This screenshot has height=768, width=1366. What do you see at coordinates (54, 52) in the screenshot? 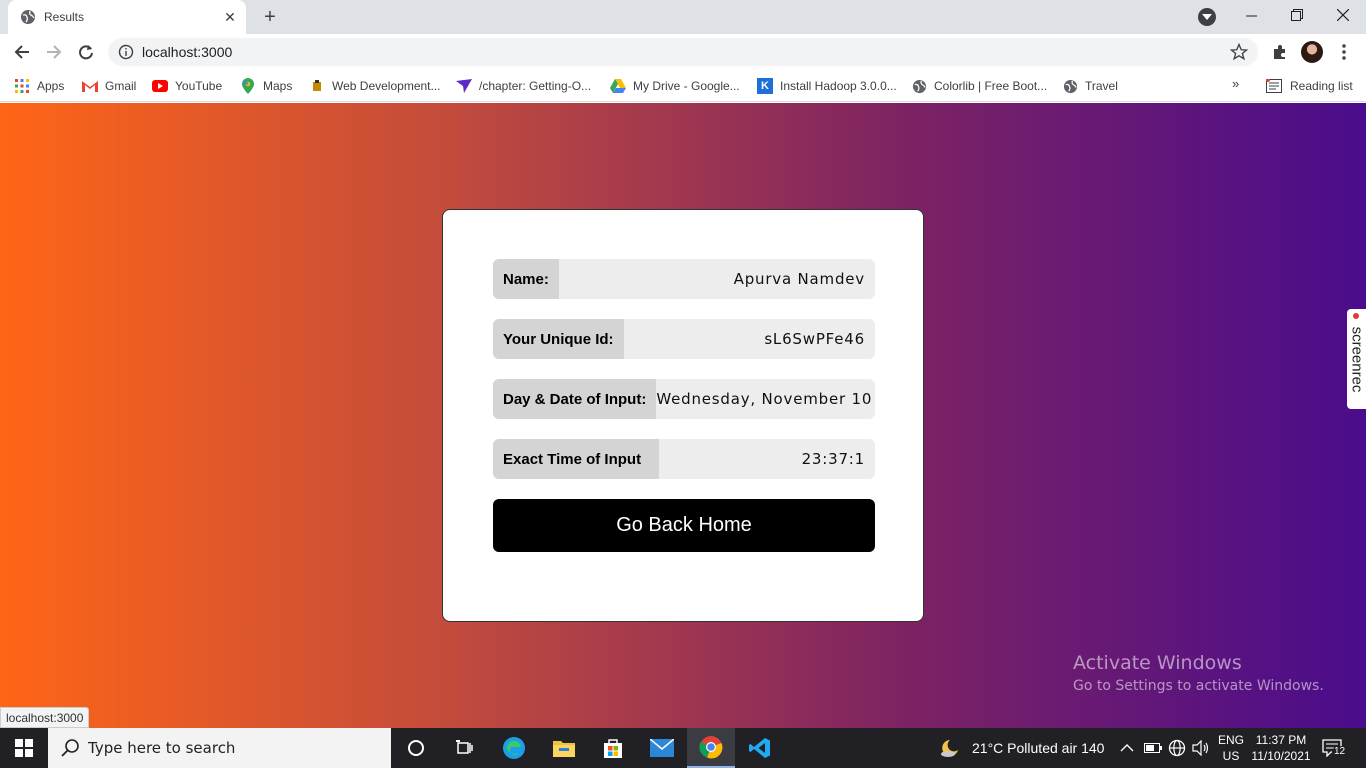
I see `forward-button` at bounding box center [54, 52].